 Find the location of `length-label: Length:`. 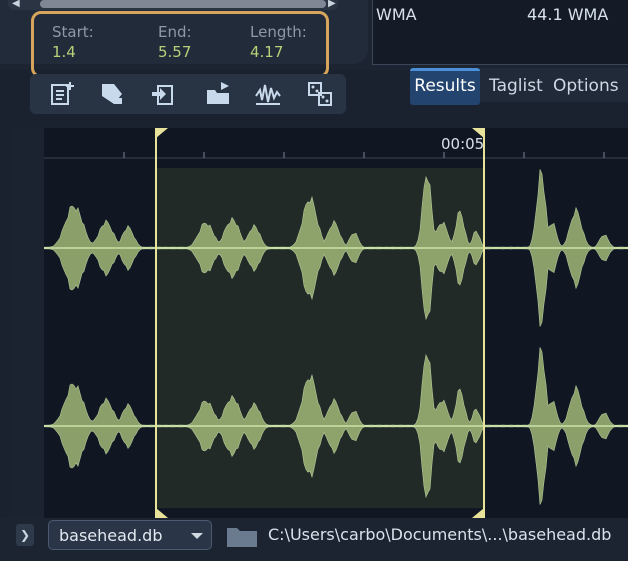

length-label: Length: is located at coordinates (278, 32).